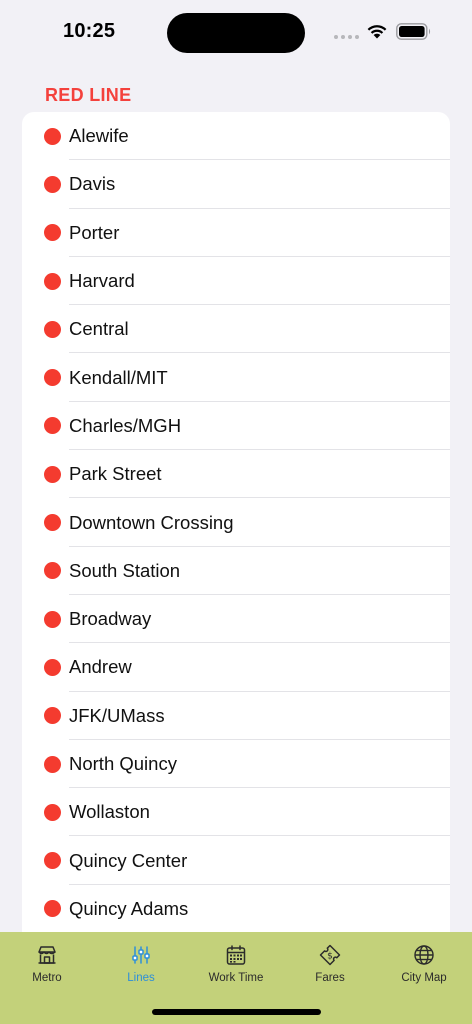 Image resolution: width=472 pixels, height=1024 pixels. What do you see at coordinates (129, 908) in the screenshot?
I see `station-name: Quincy Adams` at bounding box center [129, 908].